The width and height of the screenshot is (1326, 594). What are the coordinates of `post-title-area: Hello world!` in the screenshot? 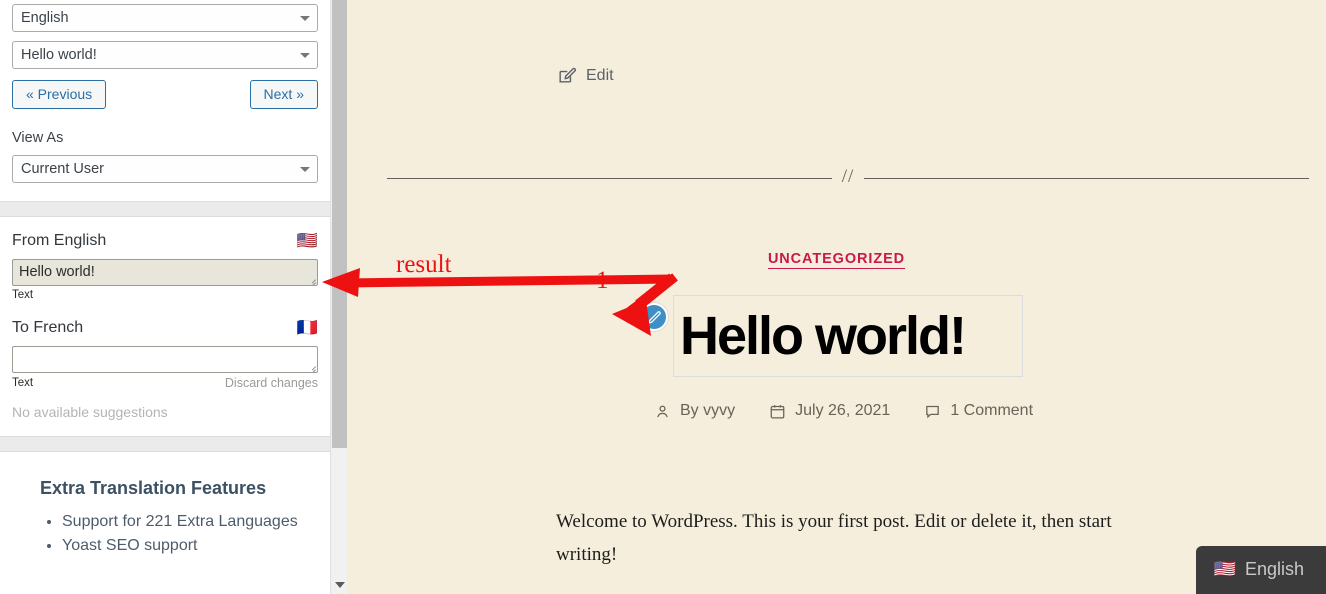 It's located at (831, 336).